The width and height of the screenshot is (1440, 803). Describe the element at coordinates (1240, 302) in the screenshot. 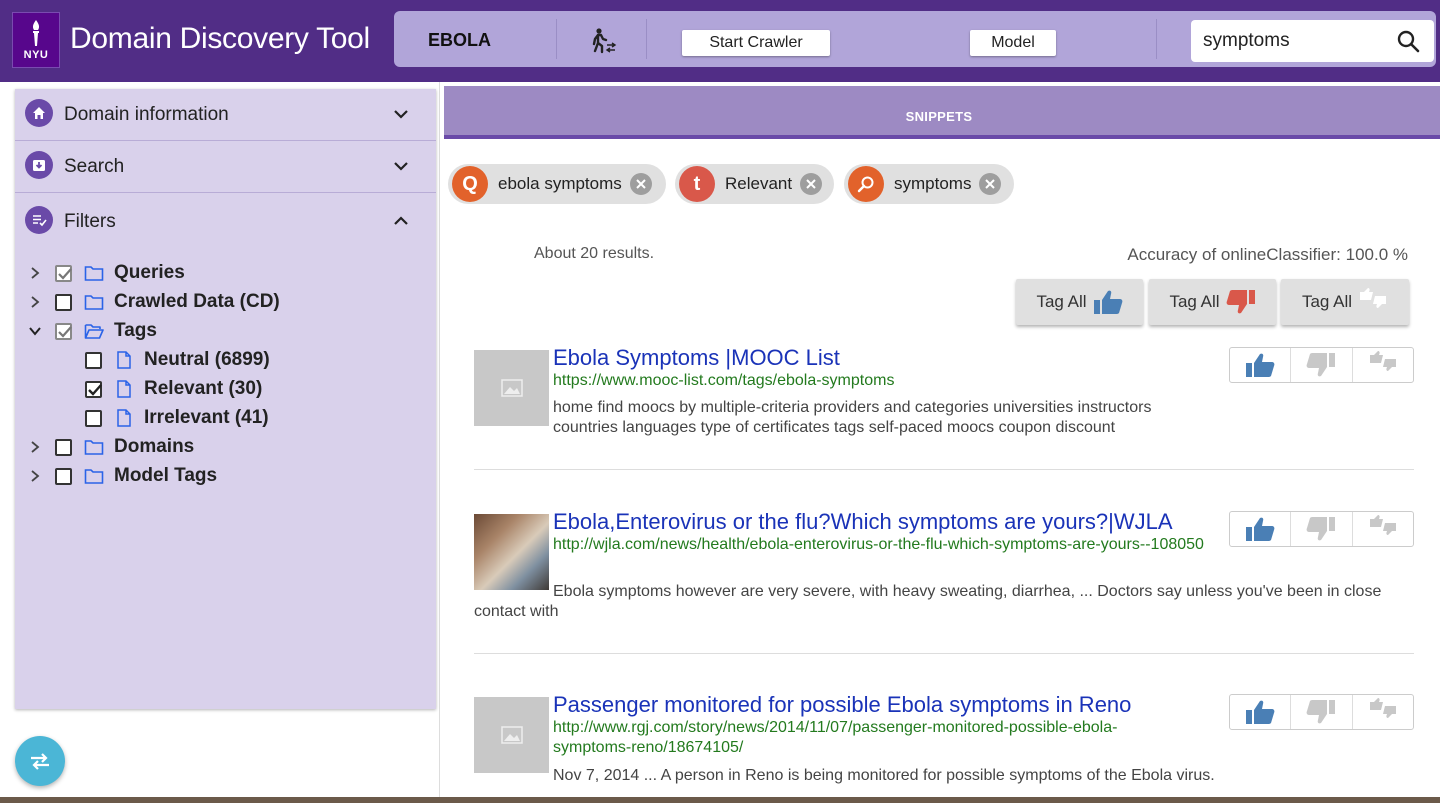

I see `thumbs-down-icon` at that location.